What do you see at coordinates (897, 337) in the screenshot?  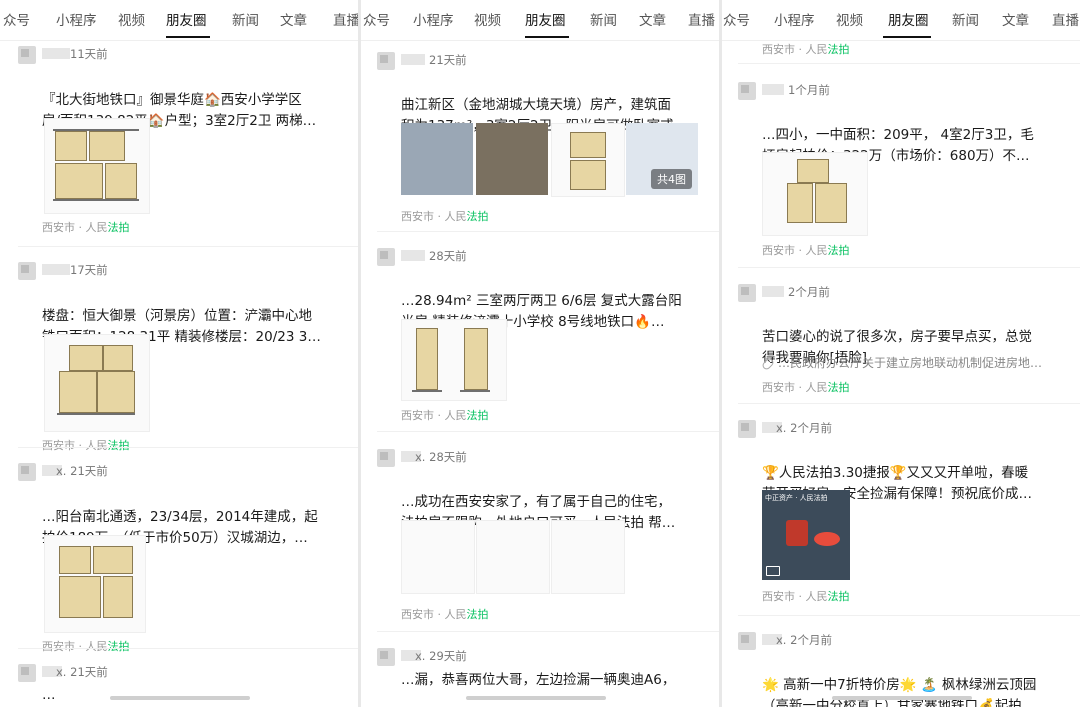 I see `post-text-line: 苦口婆心的说了很多次，房子要早点买，总觉` at bounding box center [897, 337].